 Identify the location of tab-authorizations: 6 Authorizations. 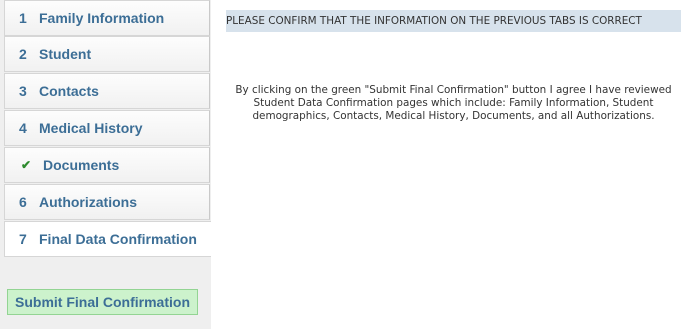
(107, 202).